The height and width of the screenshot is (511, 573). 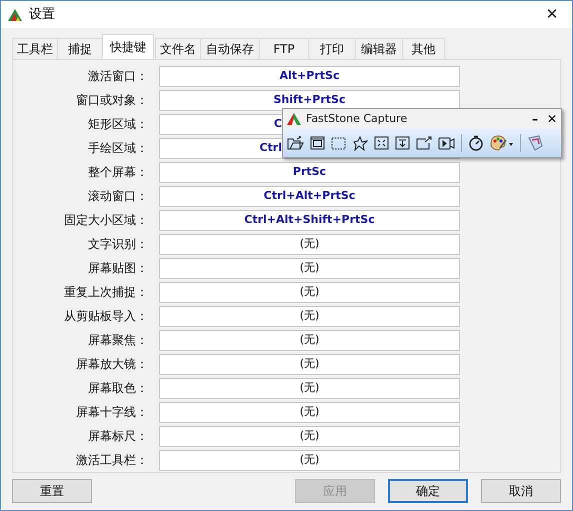 What do you see at coordinates (381, 143) in the screenshot?
I see `fullscreen-icon` at bounding box center [381, 143].